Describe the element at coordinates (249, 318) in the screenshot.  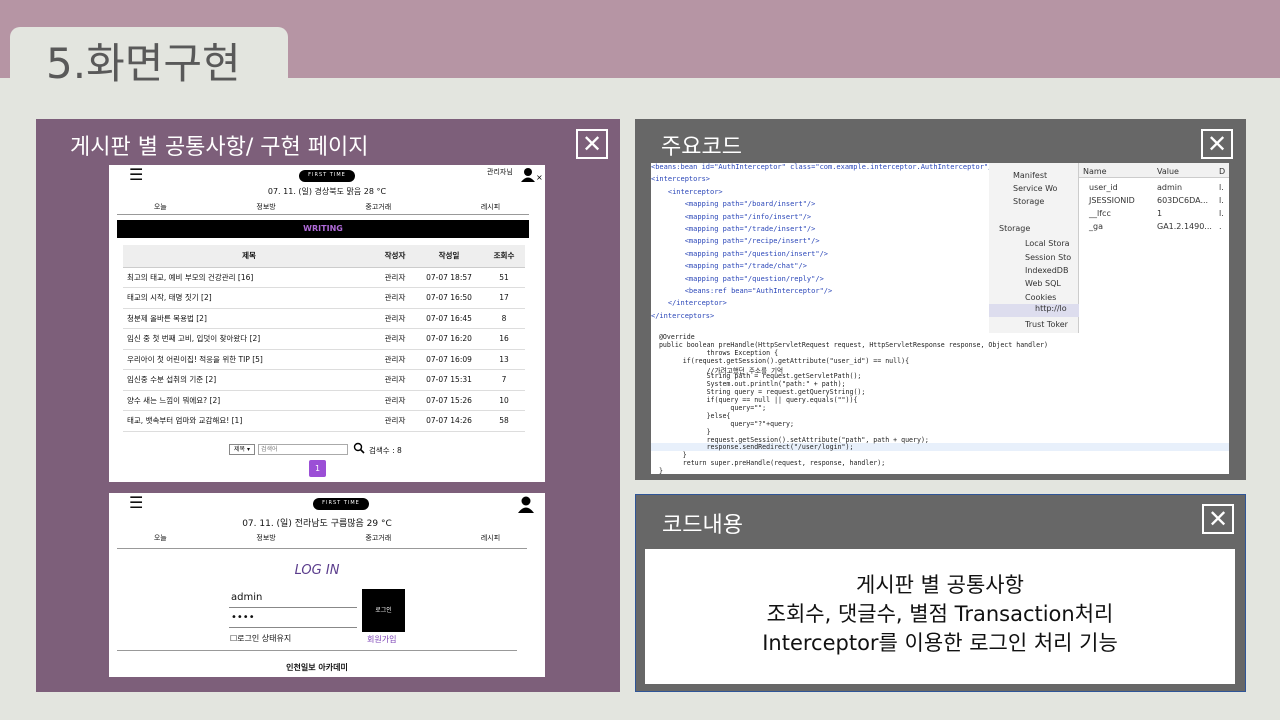
I see `post-title: 청분제 올바른 복용법 [2]` at that location.